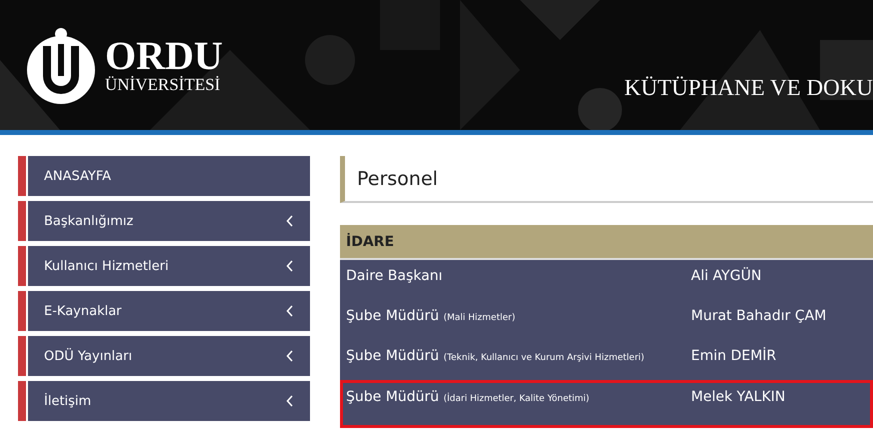 The image size is (873, 441). I want to click on sidebar-item: İletişim, so click(164, 401).